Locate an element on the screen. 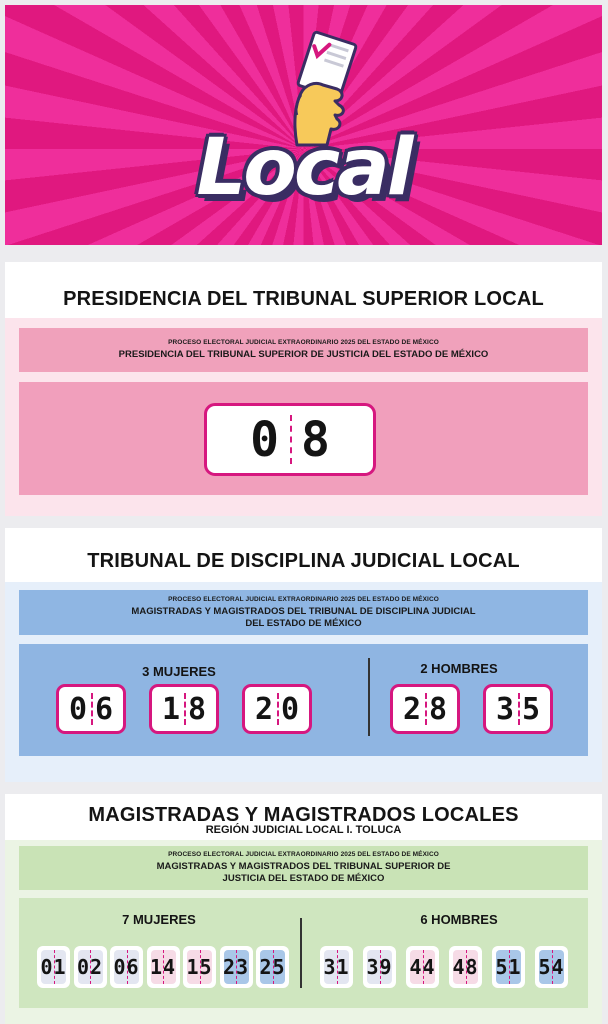  candidate-number-tile: 44 is located at coordinates (422, 967).